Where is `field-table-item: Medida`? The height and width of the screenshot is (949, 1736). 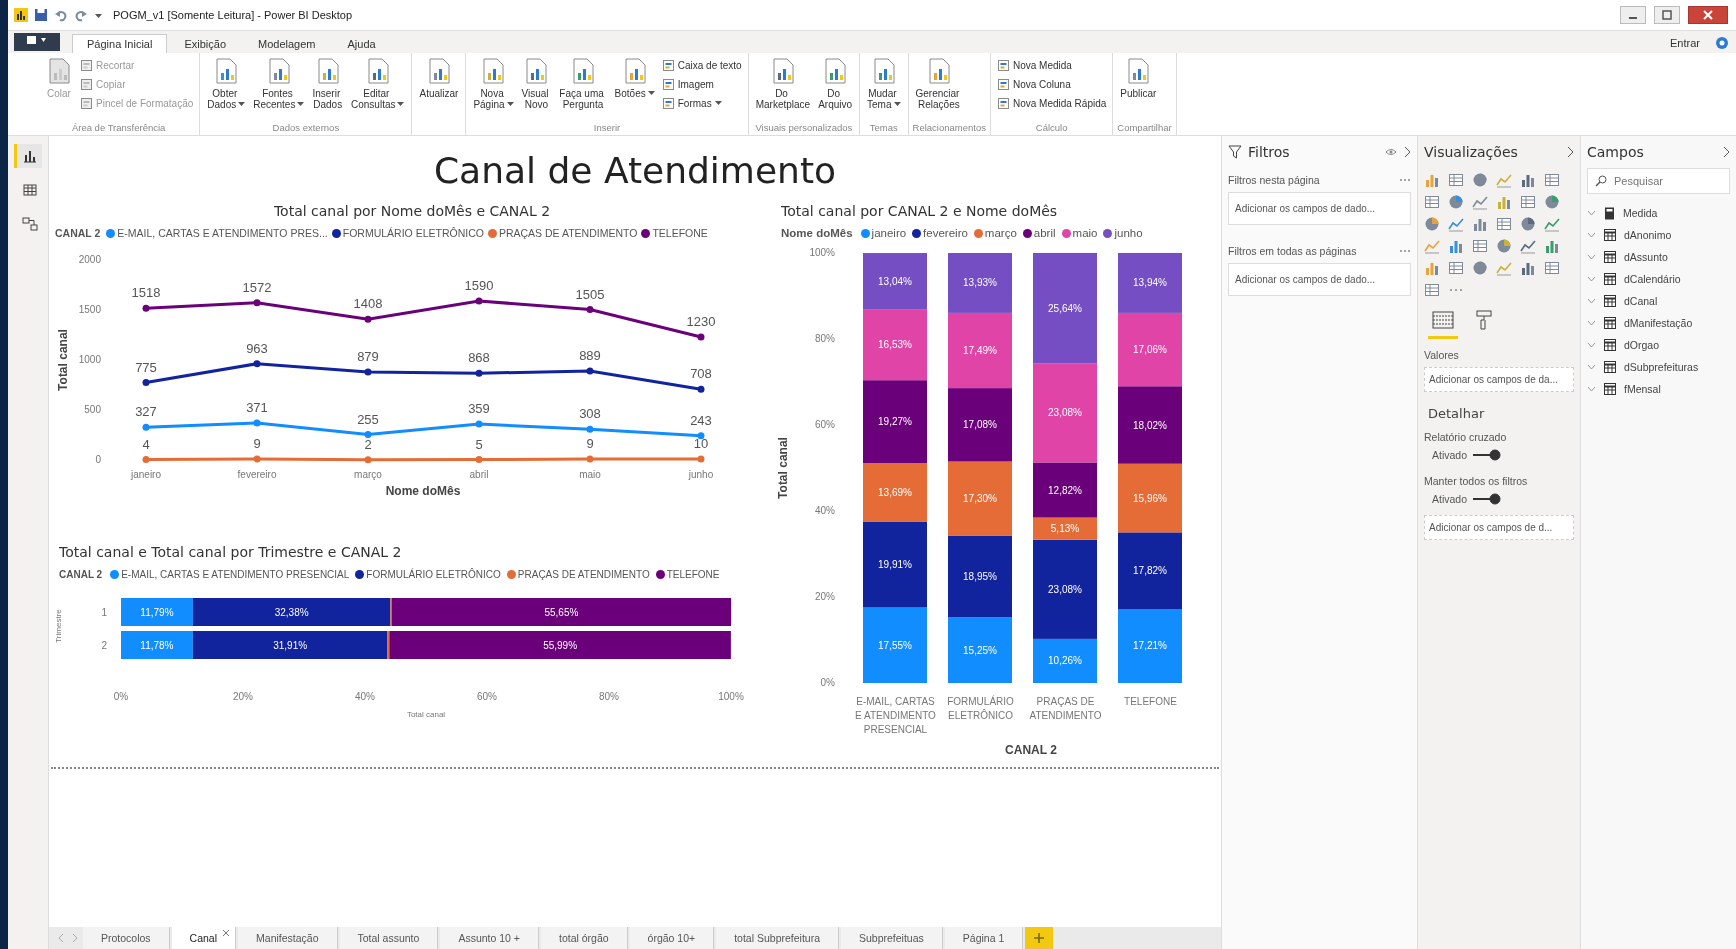
field-table-item: Medida is located at coordinates (1658, 213).